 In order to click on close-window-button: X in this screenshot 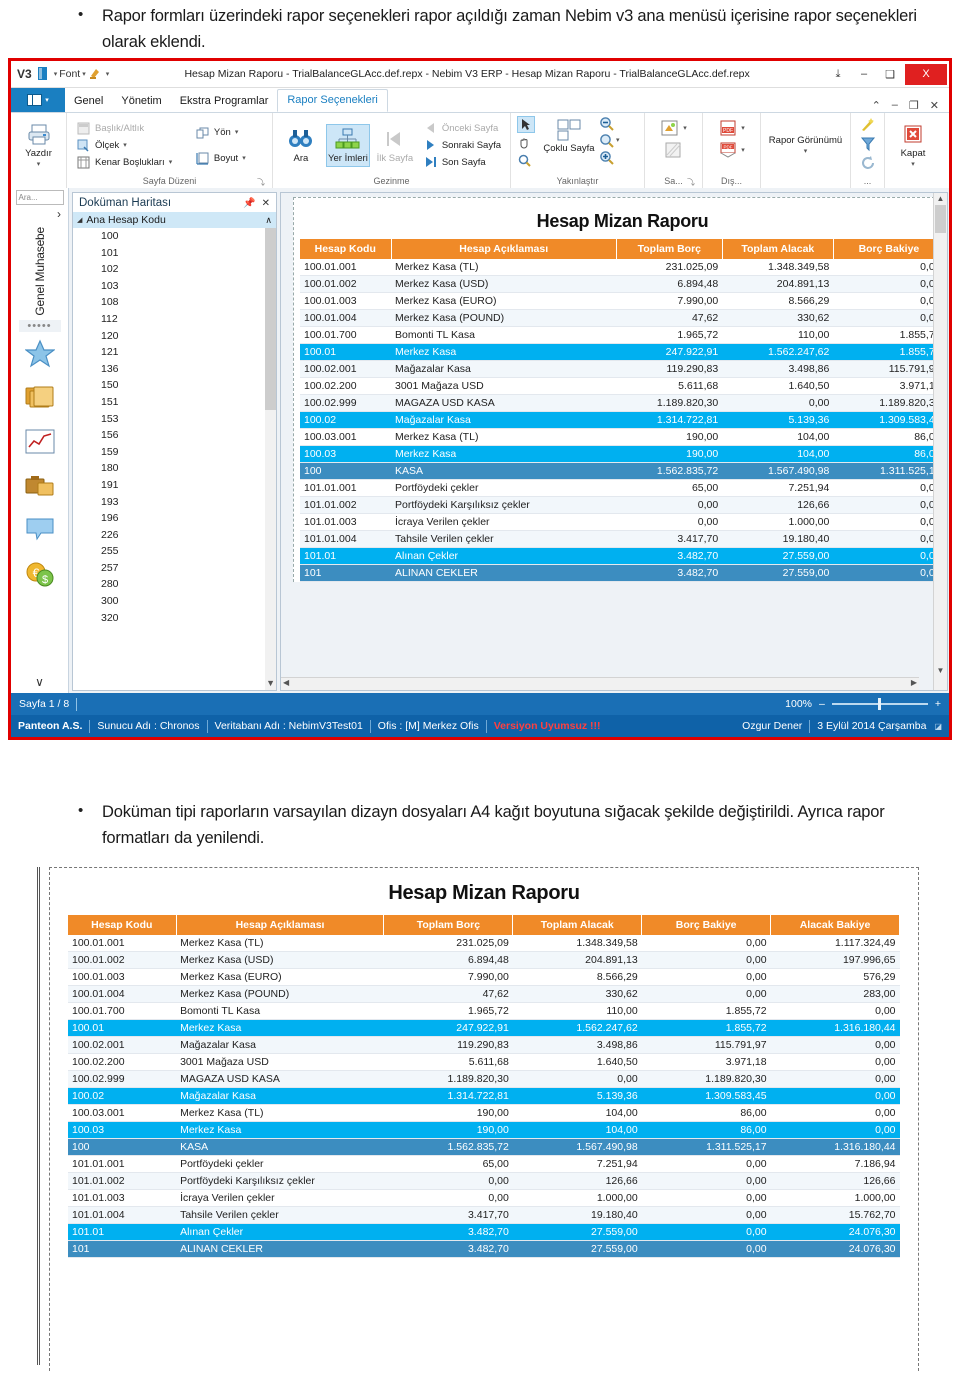, I will do `click(926, 74)`.